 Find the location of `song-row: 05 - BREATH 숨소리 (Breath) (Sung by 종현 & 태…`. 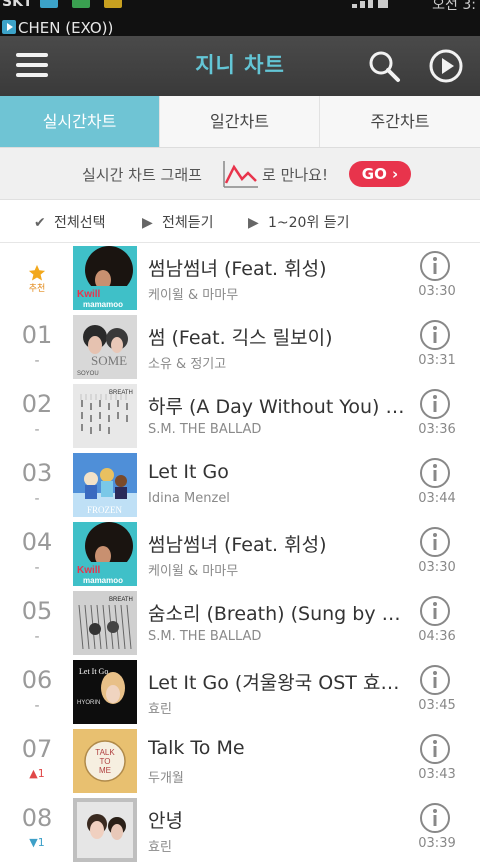

song-row: 05 - BREATH 숨소리 (Breath) (Sung by 종현 & 태… is located at coordinates (240, 623).